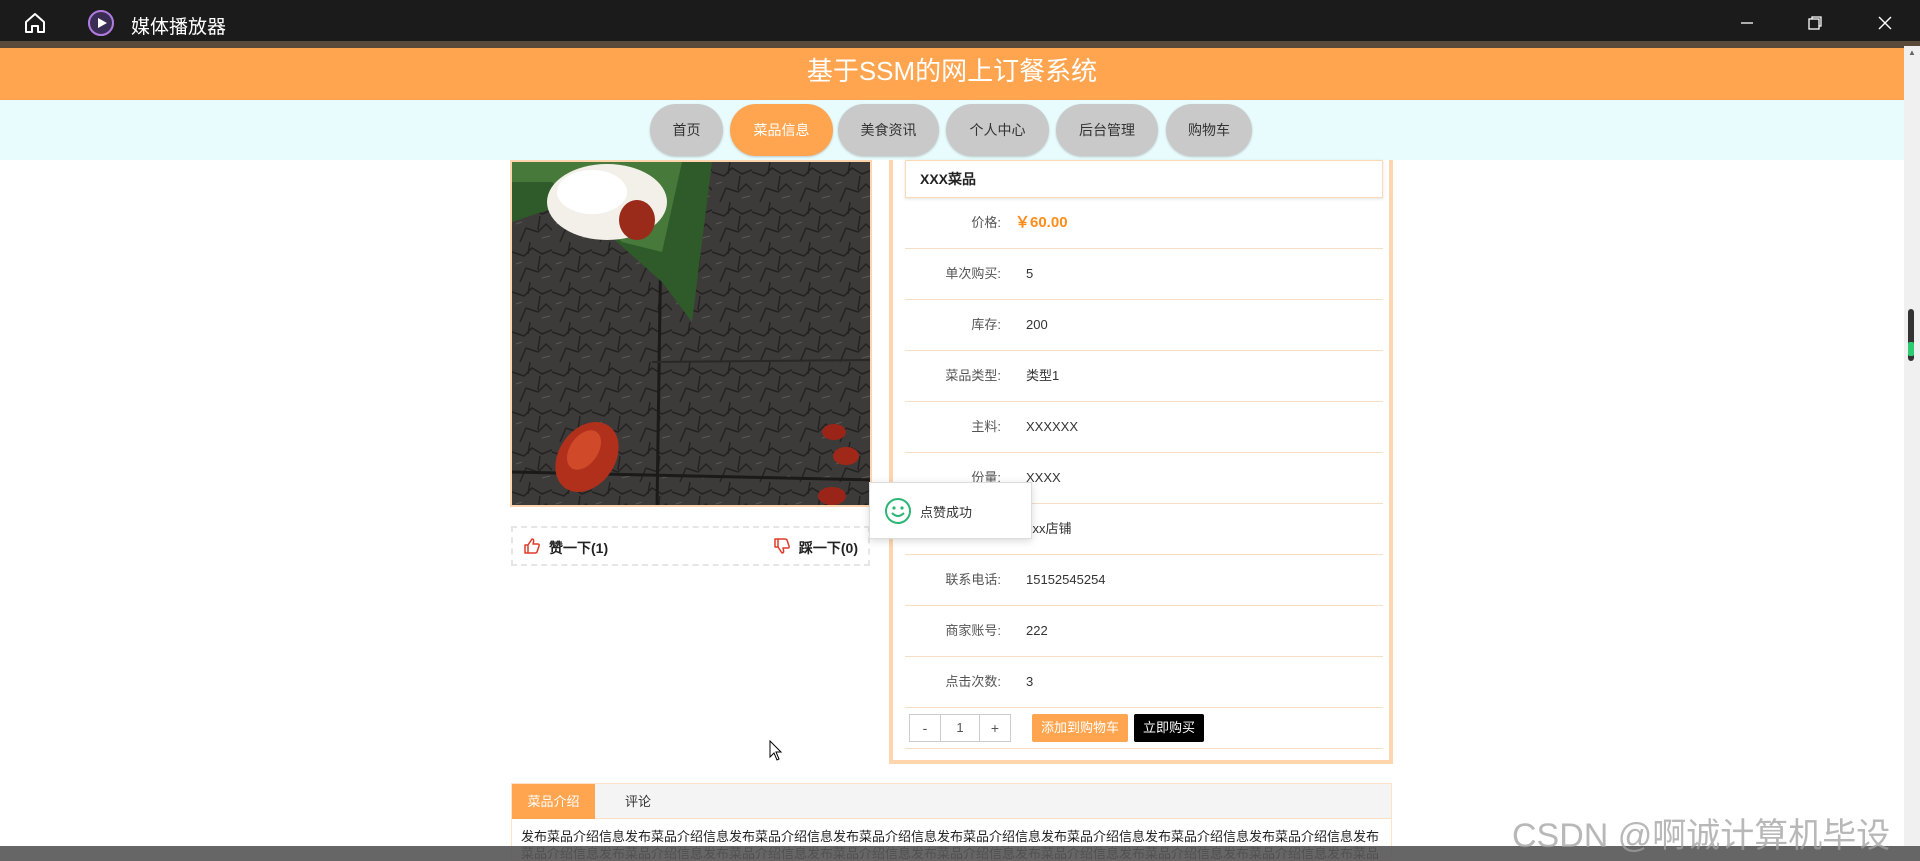  I want to click on purchase-actions: - 1 + 添加到购物车 立即购买, so click(1144, 727).